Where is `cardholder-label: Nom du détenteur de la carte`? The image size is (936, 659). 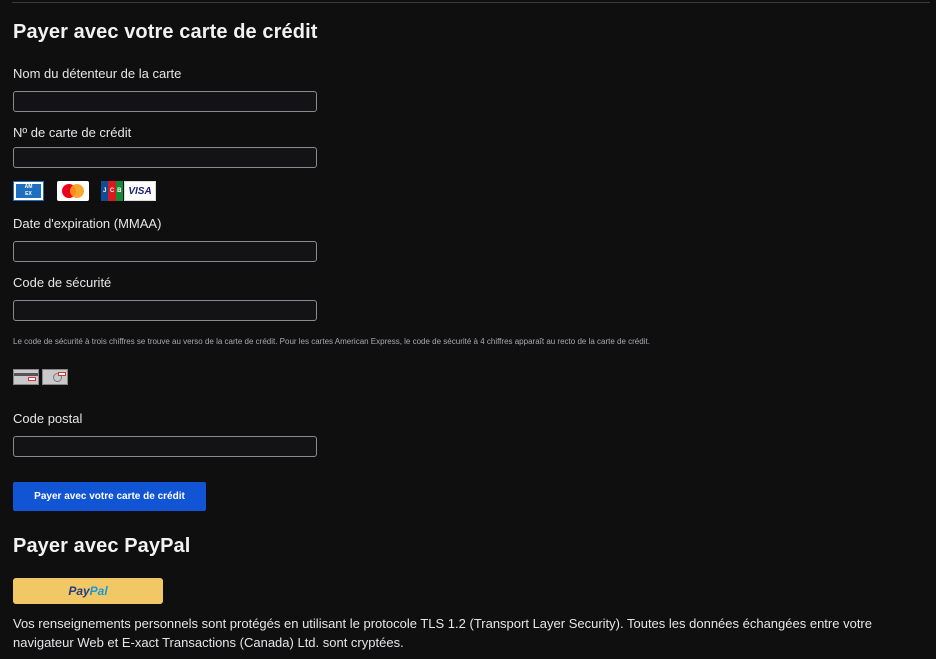
cardholder-label: Nom du détenteur de la carte is located at coordinates (97, 73).